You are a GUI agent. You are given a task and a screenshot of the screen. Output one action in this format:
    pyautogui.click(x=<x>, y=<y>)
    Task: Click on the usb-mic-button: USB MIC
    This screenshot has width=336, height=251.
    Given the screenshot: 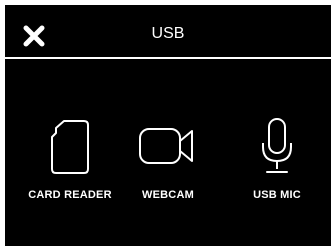 What is the action you would take?
    pyautogui.click(x=276, y=162)
    